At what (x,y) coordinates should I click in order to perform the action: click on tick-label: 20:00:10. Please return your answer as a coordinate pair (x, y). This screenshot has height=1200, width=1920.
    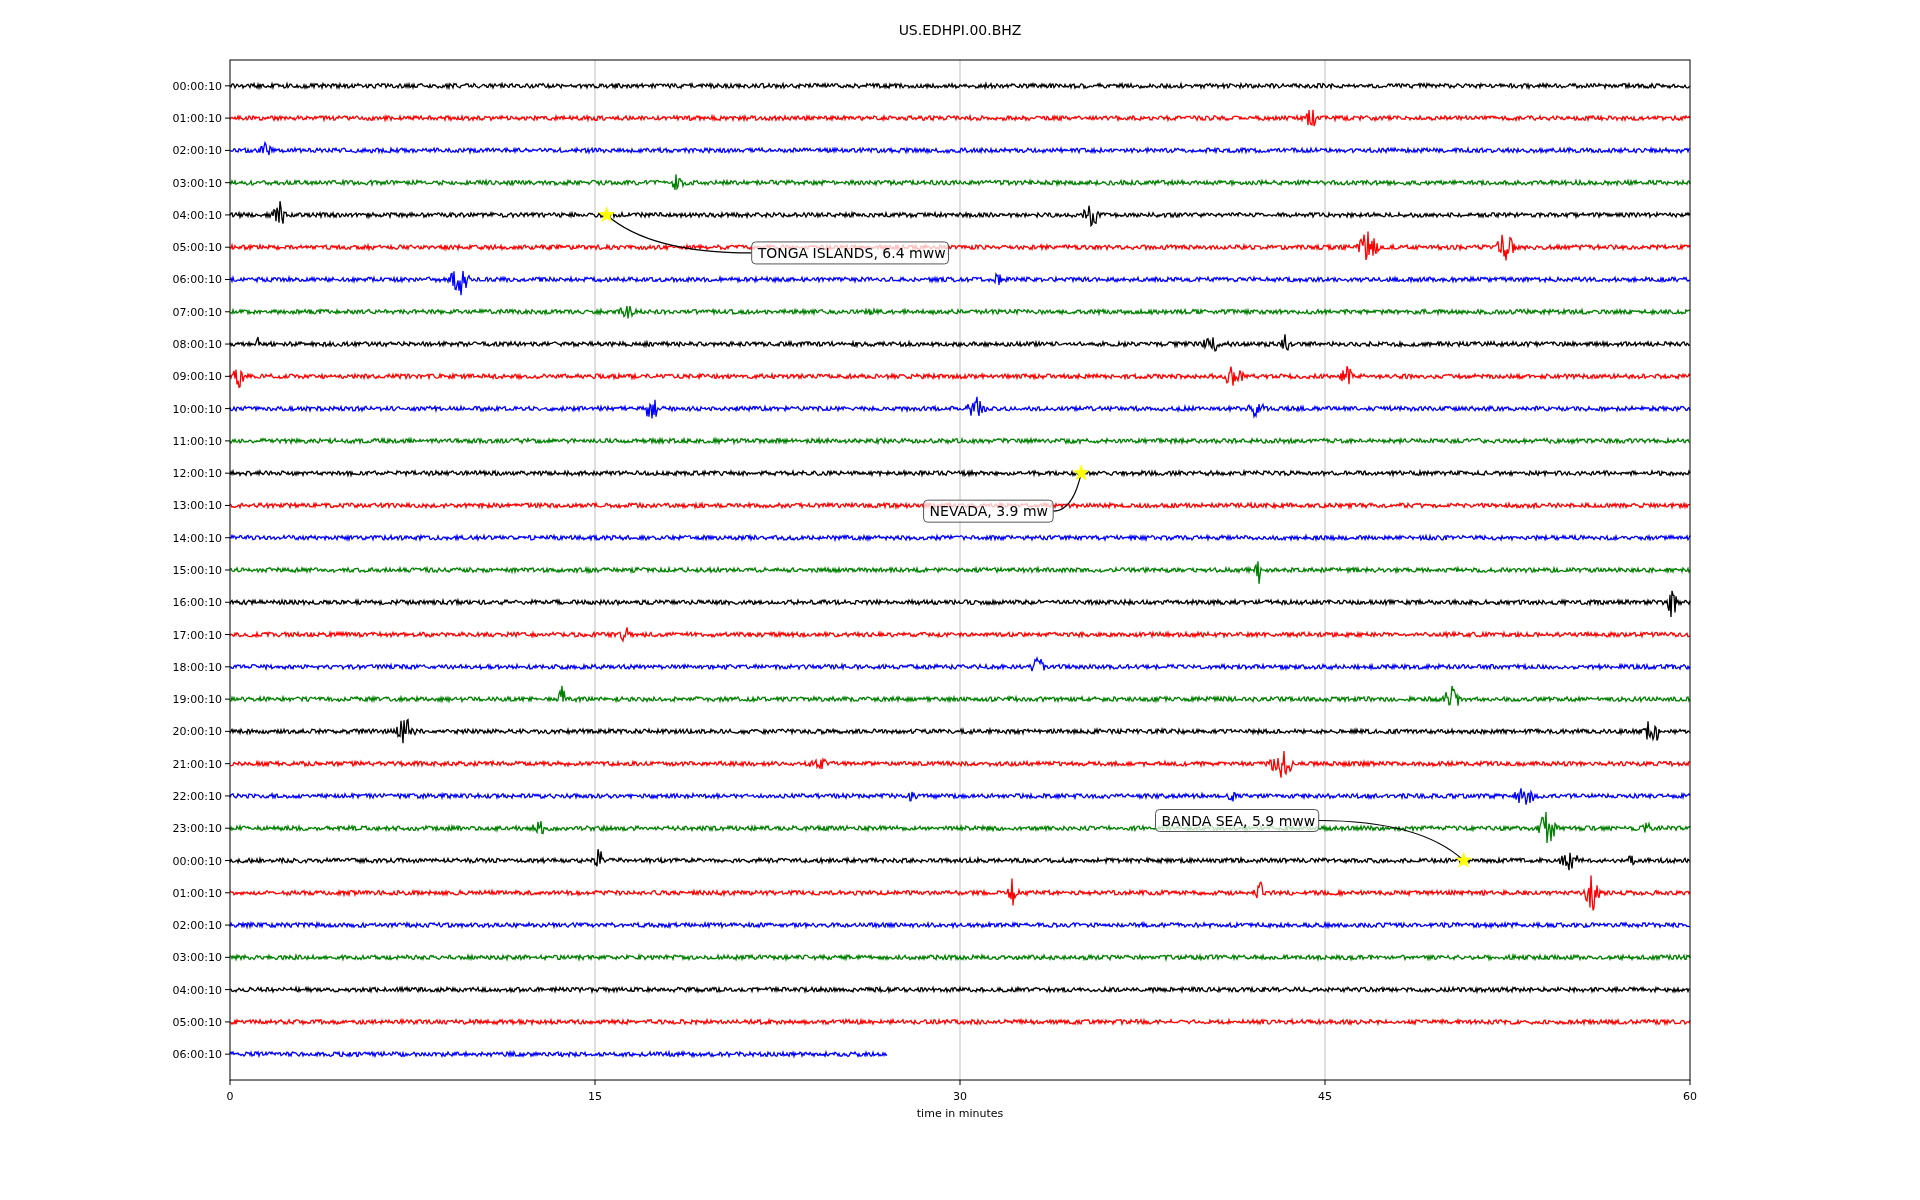
    Looking at the image, I should click on (197, 732).